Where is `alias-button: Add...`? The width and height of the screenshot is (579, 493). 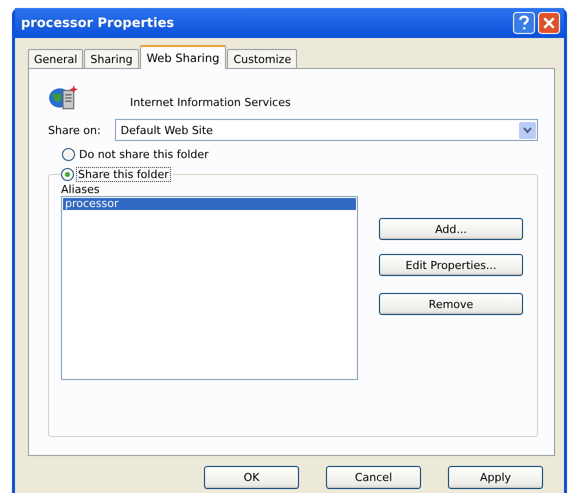
alias-button: Add... is located at coordinates (451, 229).